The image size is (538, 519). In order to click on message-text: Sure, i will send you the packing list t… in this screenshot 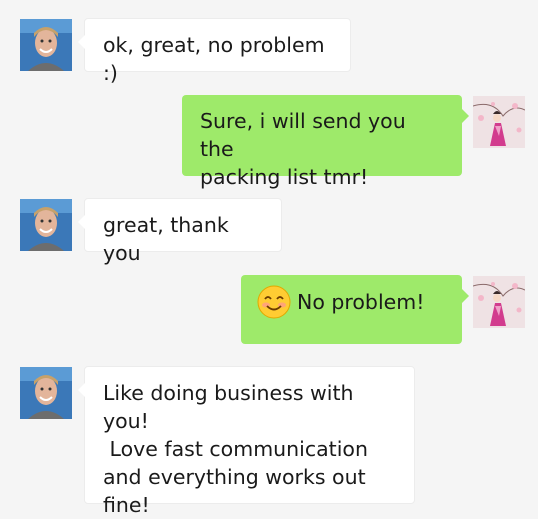, I will do `click(303, 149)`.